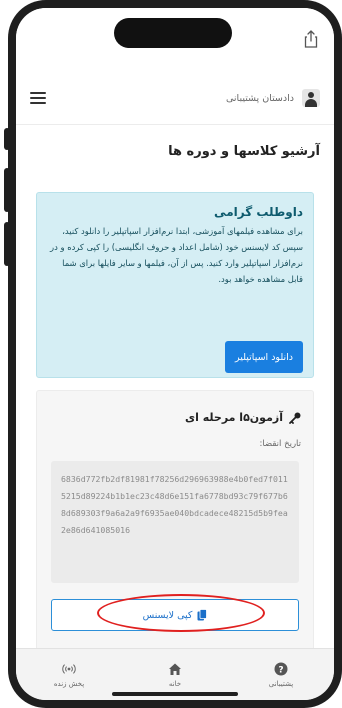 The height and width of the screenshot is (708, 342). I want to click on help-circle-icon: ?, so click(281, 668).